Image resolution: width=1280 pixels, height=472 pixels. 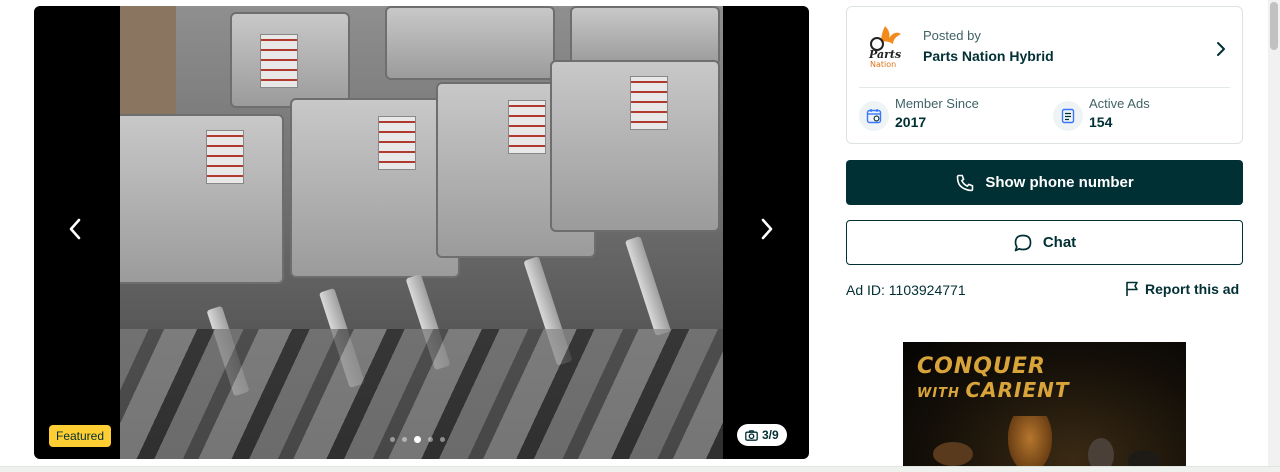 What do you see at coordinates (770, 435) in the screenshot?
I see `image-counter-text: 3/9` at bounding box center [770, 435].